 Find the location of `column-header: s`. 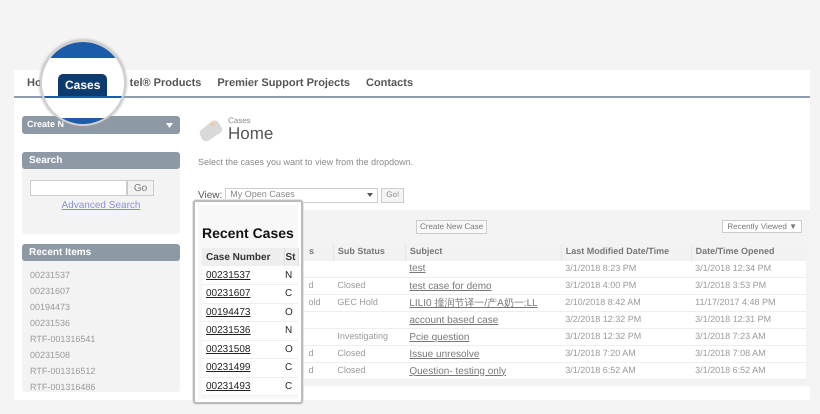

column-header: s is located at coordinates (311, 251).